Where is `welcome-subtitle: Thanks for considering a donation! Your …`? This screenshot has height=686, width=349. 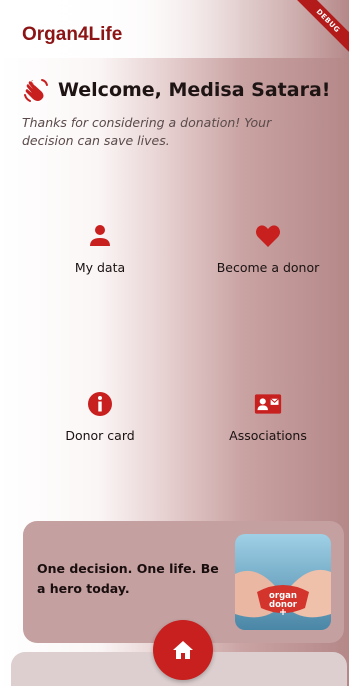 welcome-subtitle: Thanks for considering a donation! Your … is located at coordinates (147, 131).